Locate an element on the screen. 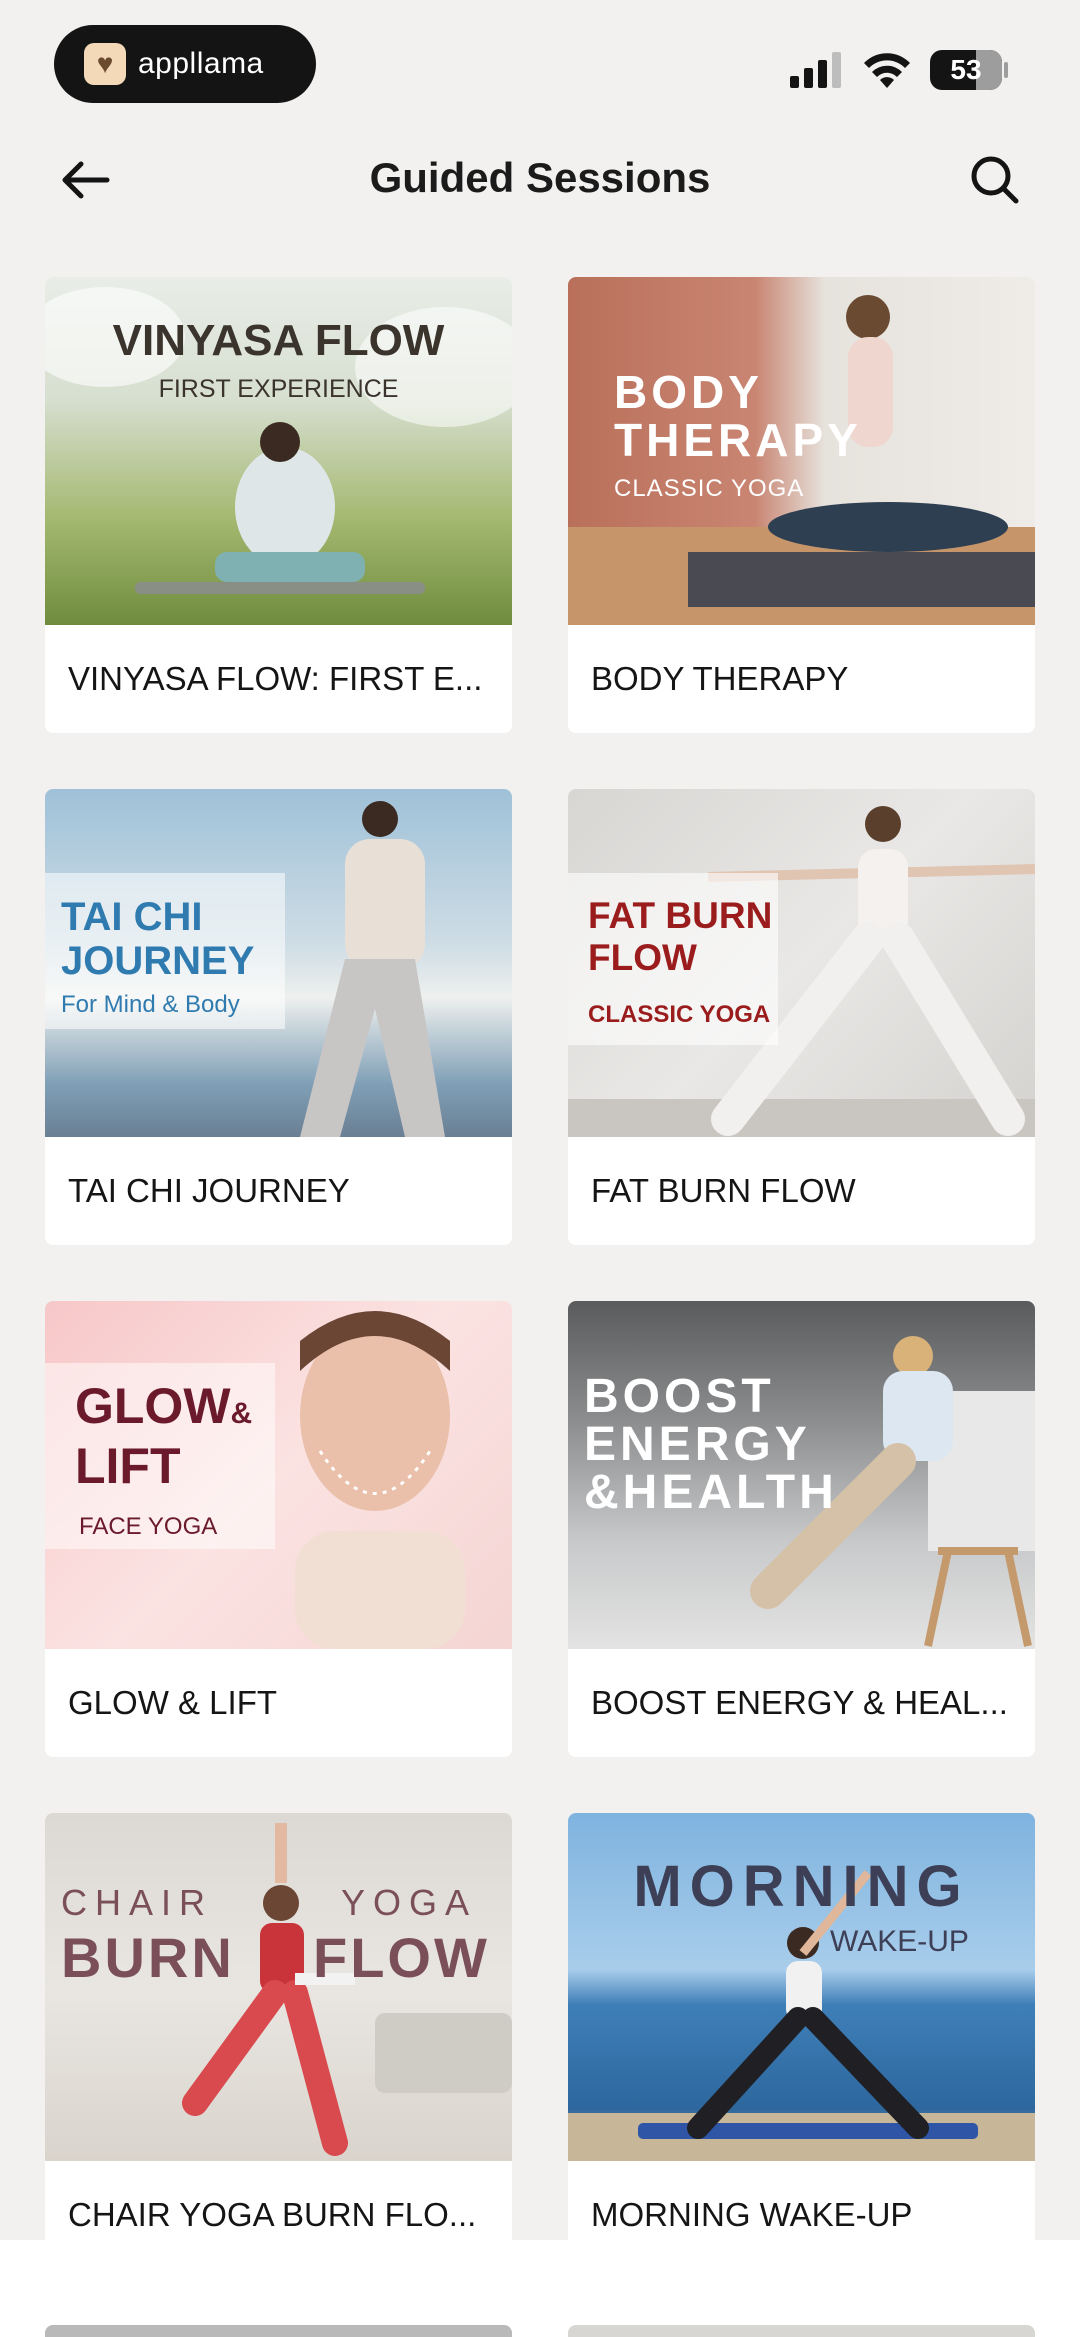  session-thumbnail: GLOW& LIFT FACE YOGA is located at coordinates (278, 1475).